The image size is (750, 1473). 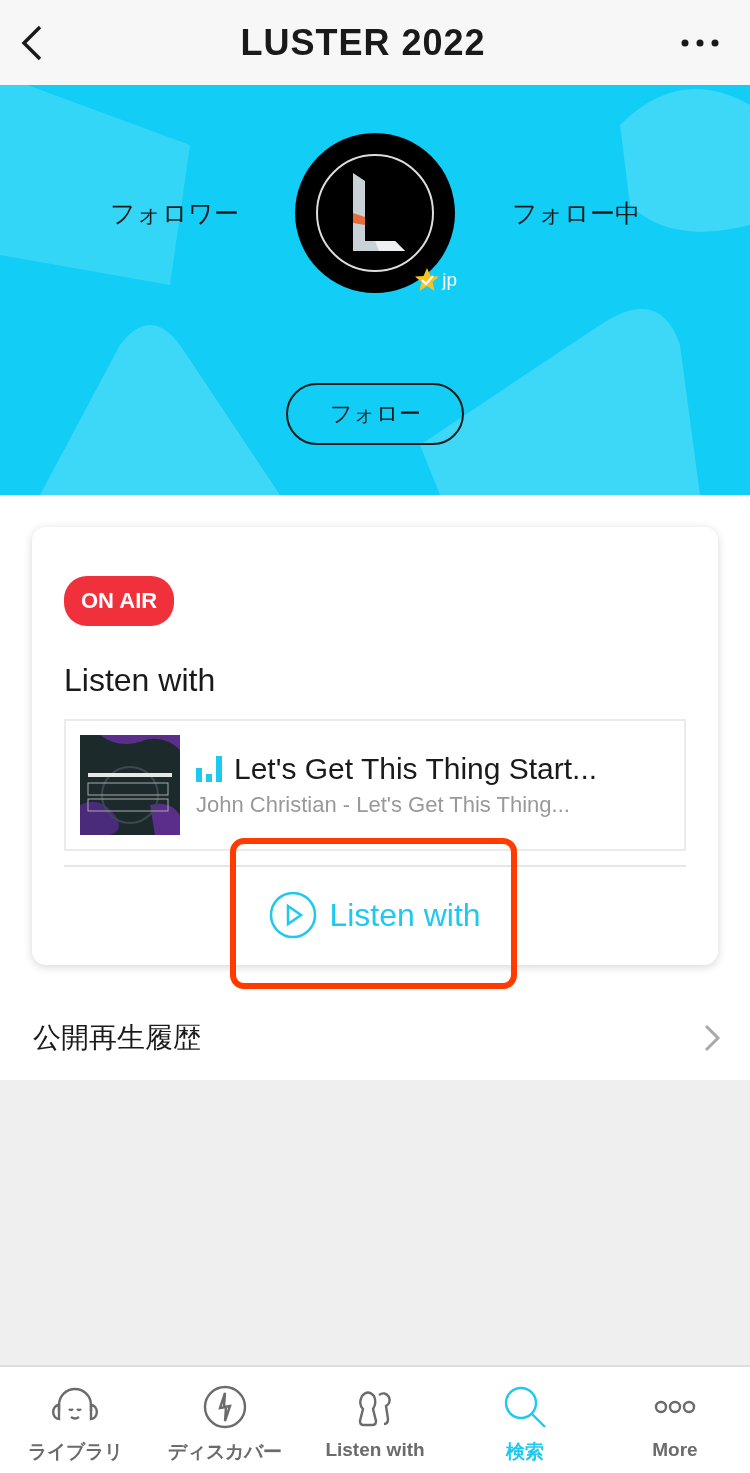 What do you see at coordinates (225, 1420) in the screenshot?
I see `tab-item: ディスカバー` at bounding box center [225, 1420].